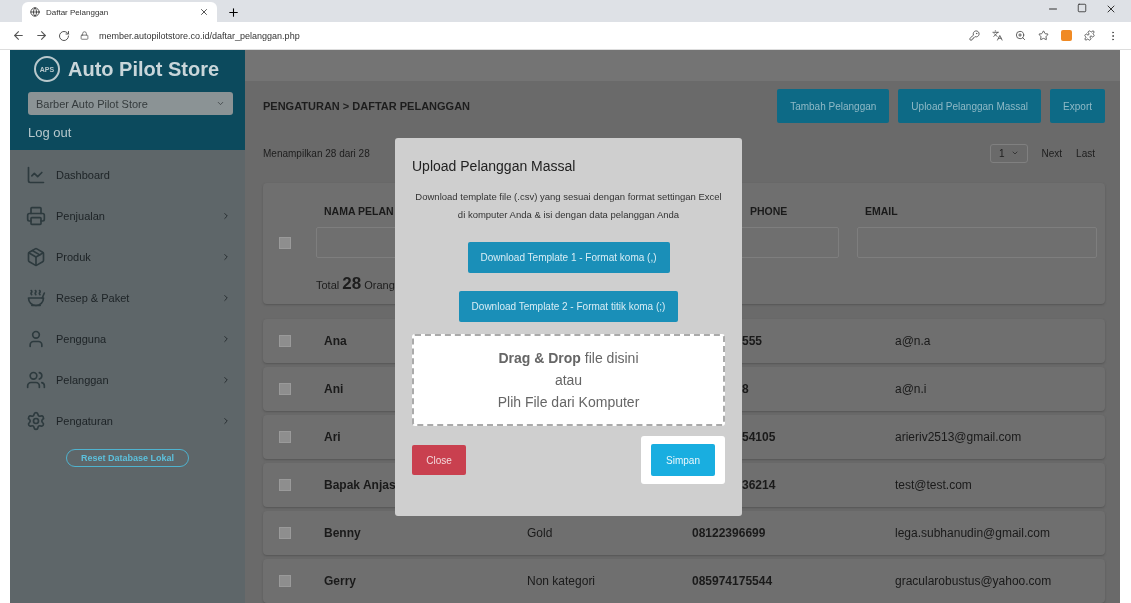  I want to click on dialog-title: Upload Pelanggan Massal, so click(494, 166).